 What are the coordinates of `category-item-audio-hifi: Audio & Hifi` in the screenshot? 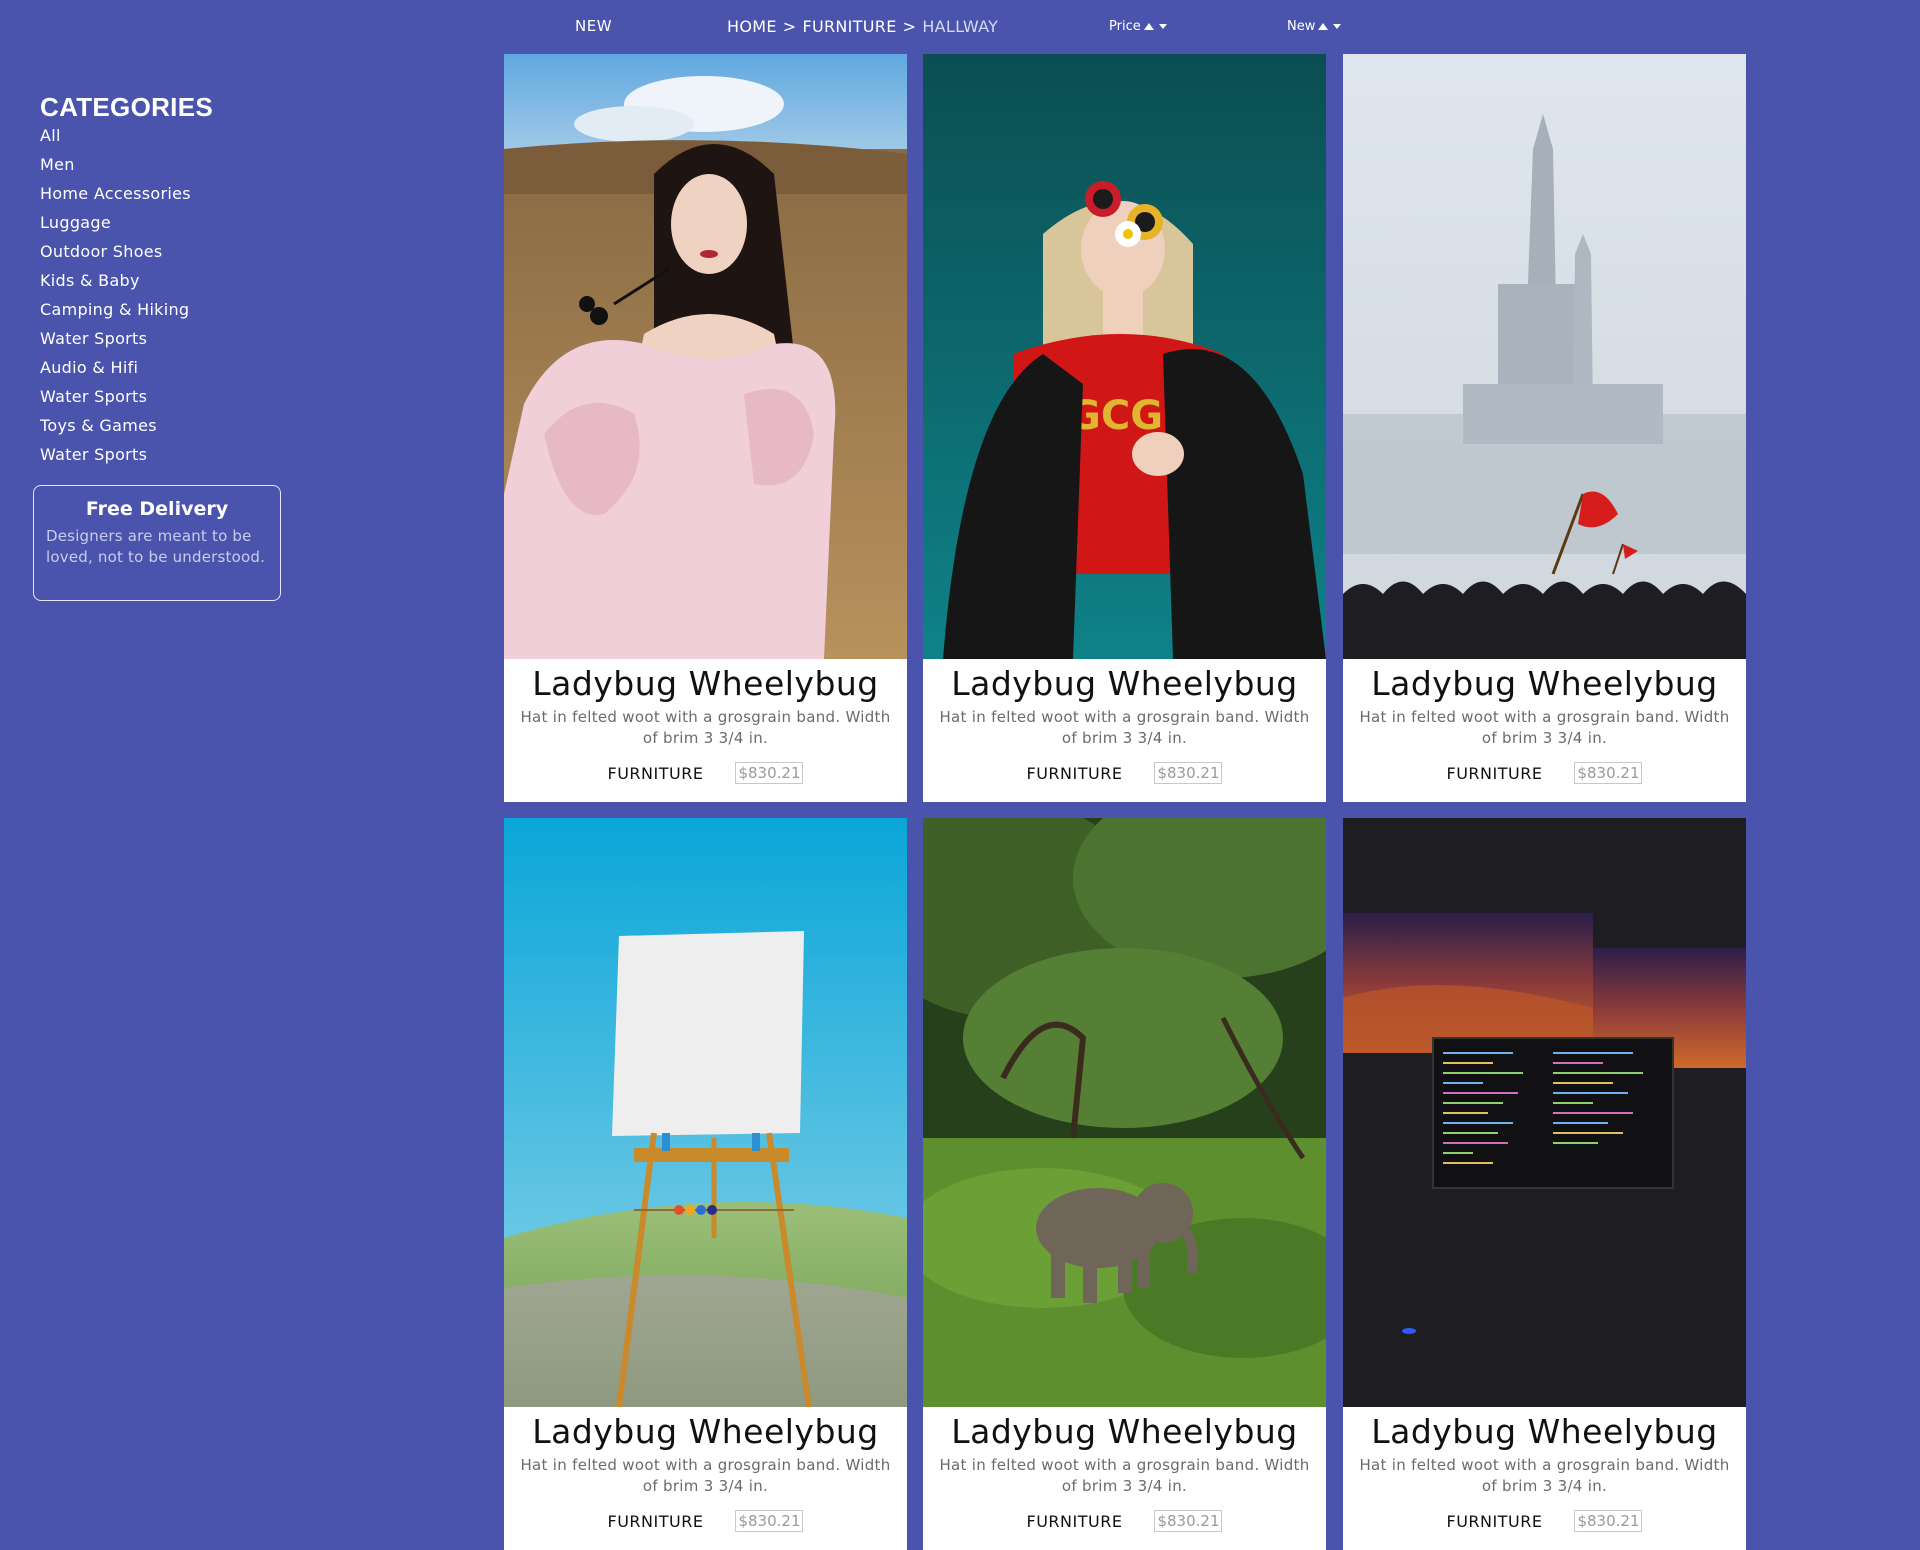 It's located at (170, 371).